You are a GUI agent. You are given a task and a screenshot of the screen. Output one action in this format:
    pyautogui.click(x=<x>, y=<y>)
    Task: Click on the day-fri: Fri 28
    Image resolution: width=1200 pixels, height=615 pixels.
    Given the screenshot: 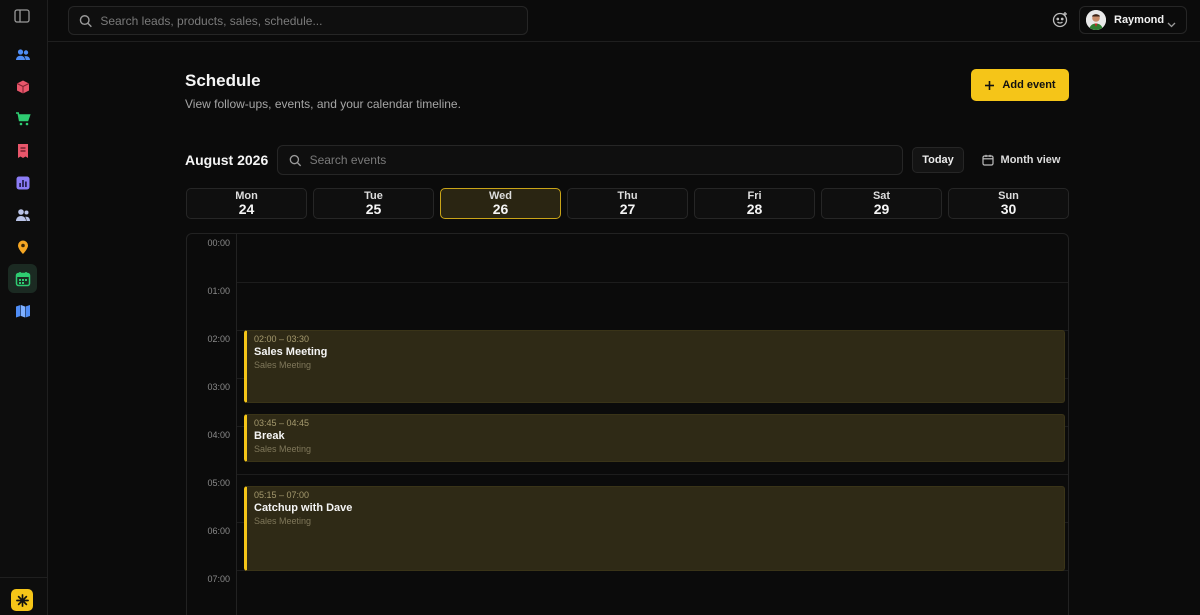 What is the action you would take?
    pyautogui.click(x=754, y=203)
    